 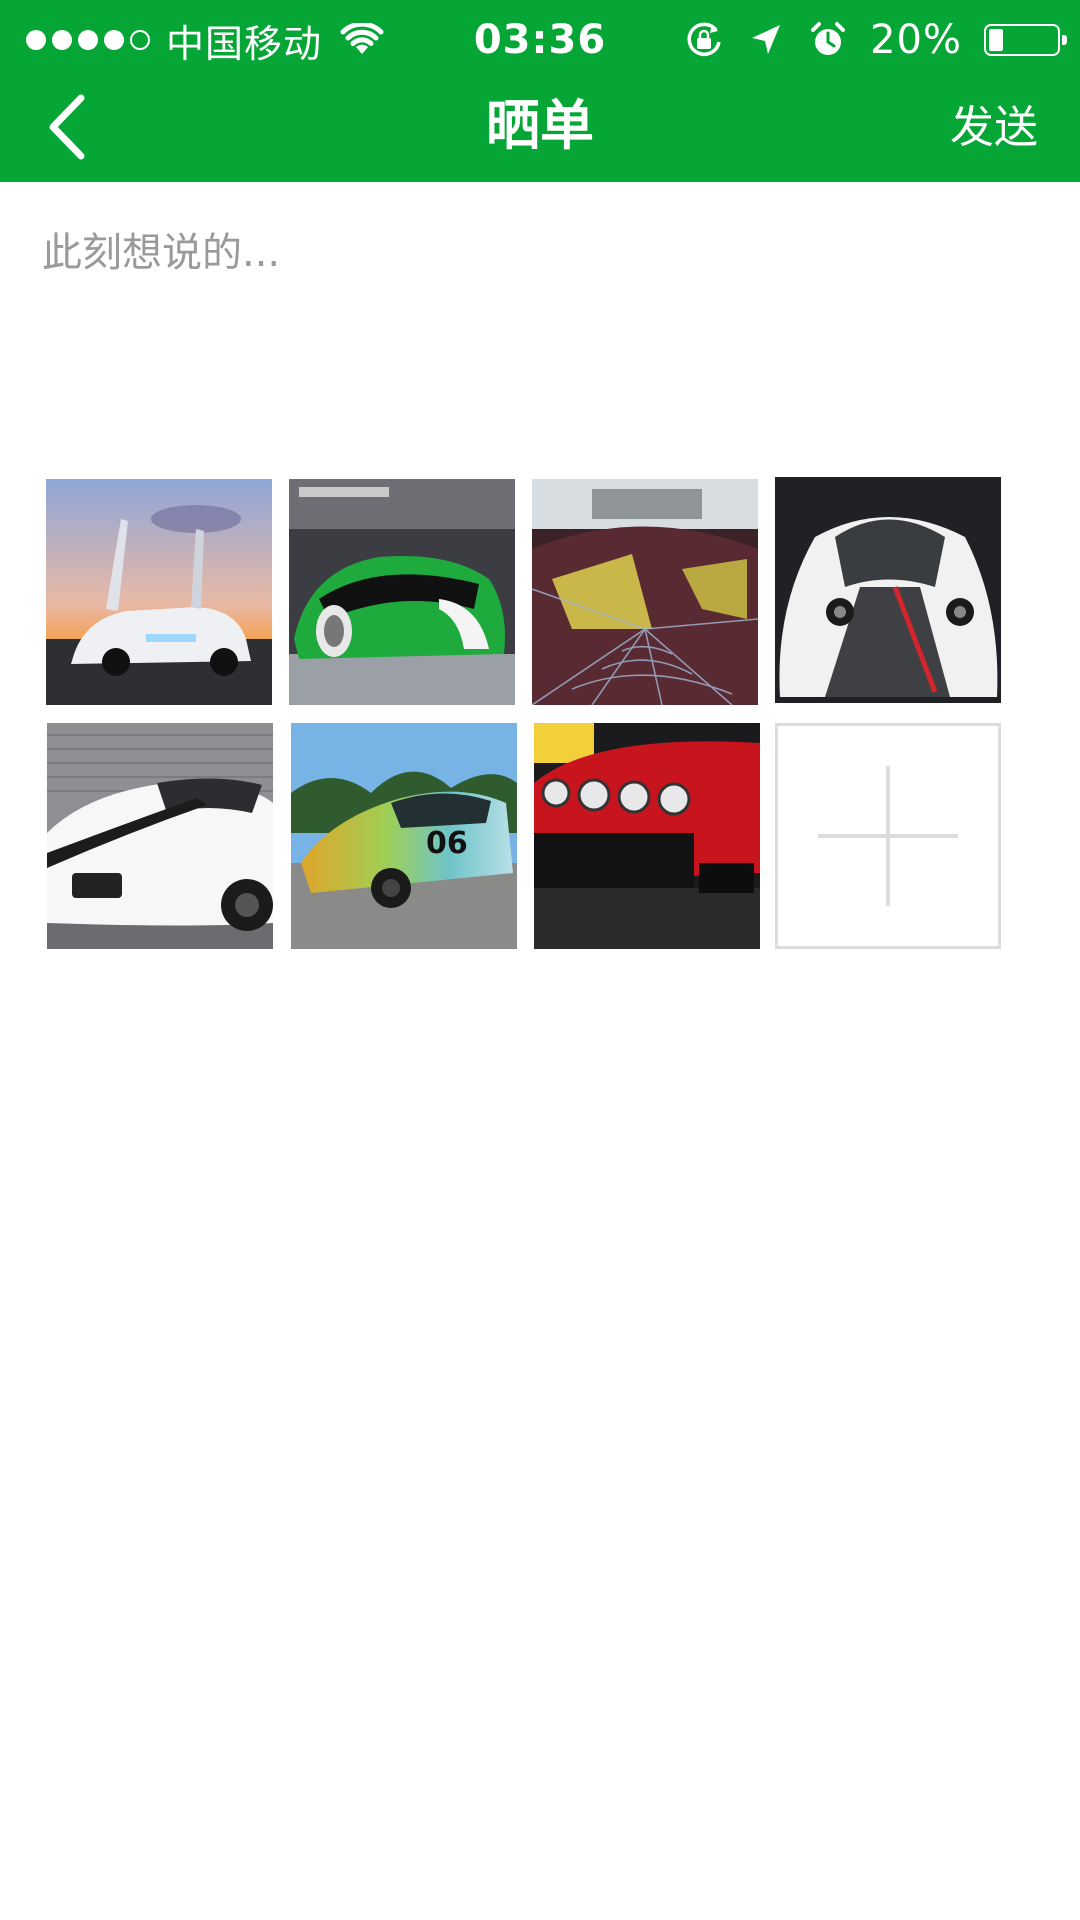 What do you see at coordinates (916, 40) in the screenshot?
I see `battery-percent: 20%` at bounding box center [916, 40].